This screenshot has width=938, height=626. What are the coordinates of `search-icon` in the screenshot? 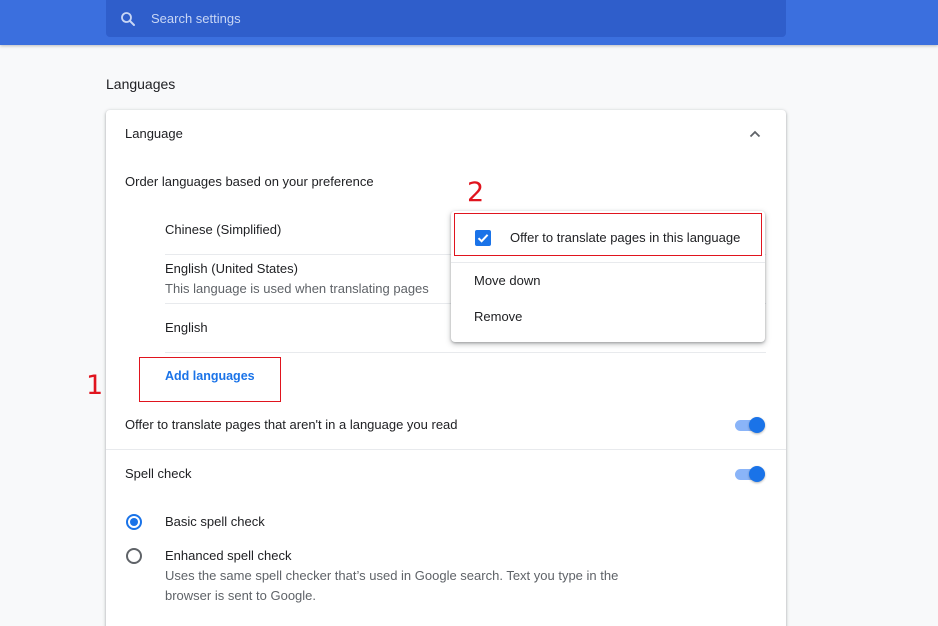 It's located at (128, 18).